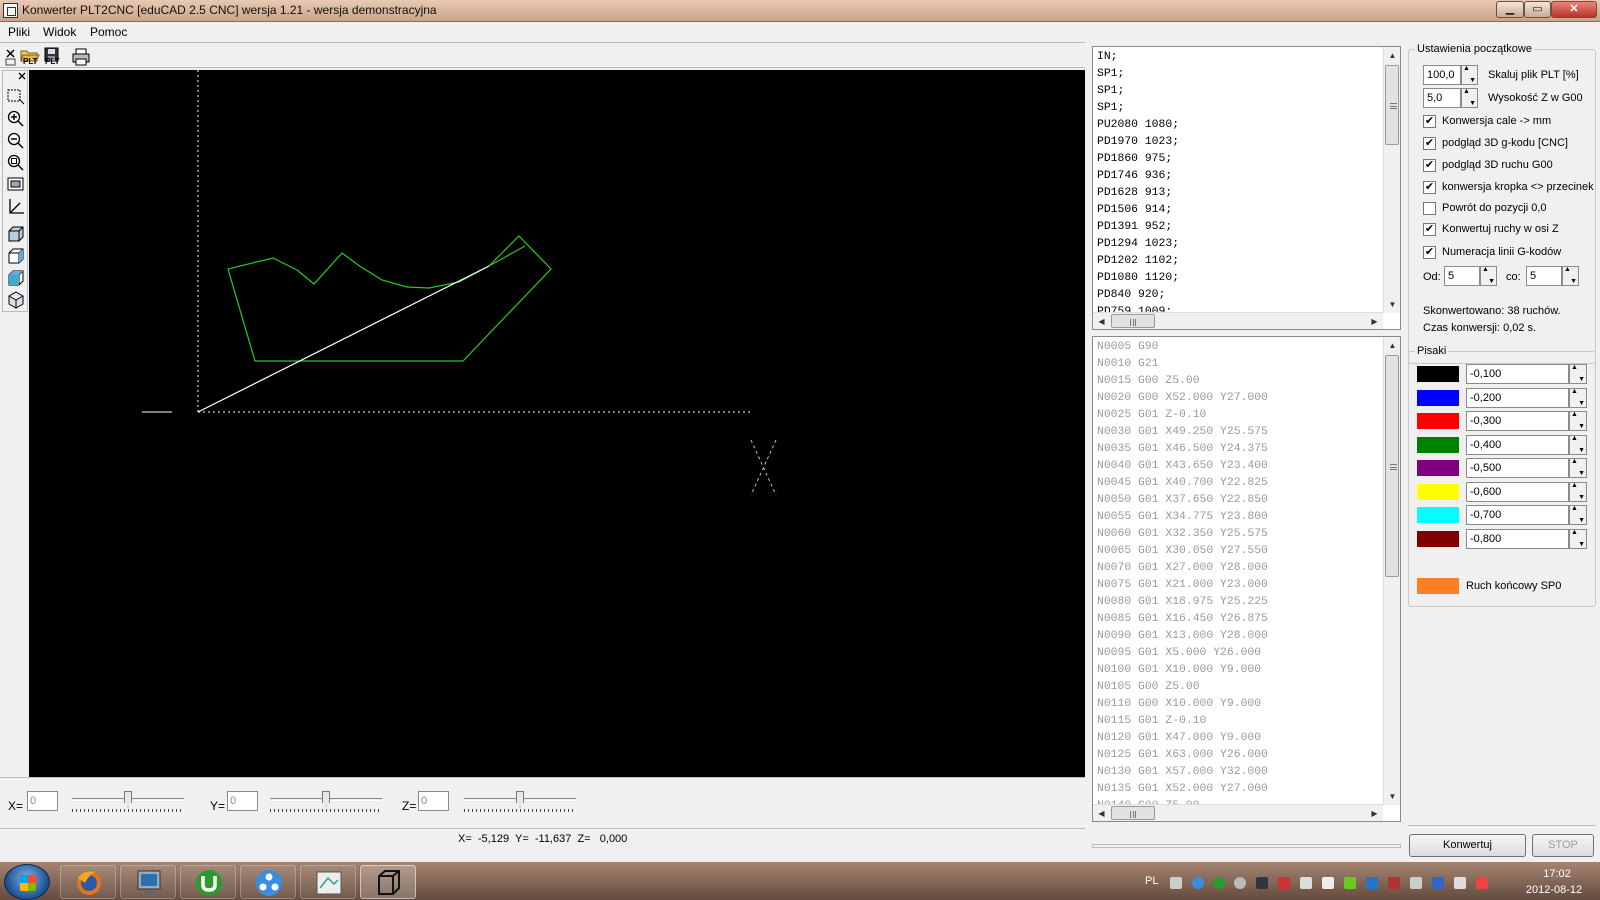 Image resolution: width=1600 pixels, height=900 pixels. Describe the element at coordinates (1391, 180) in the screenshot. I see `plt-vertical-scrollbar: ▲ ▼` at that location.